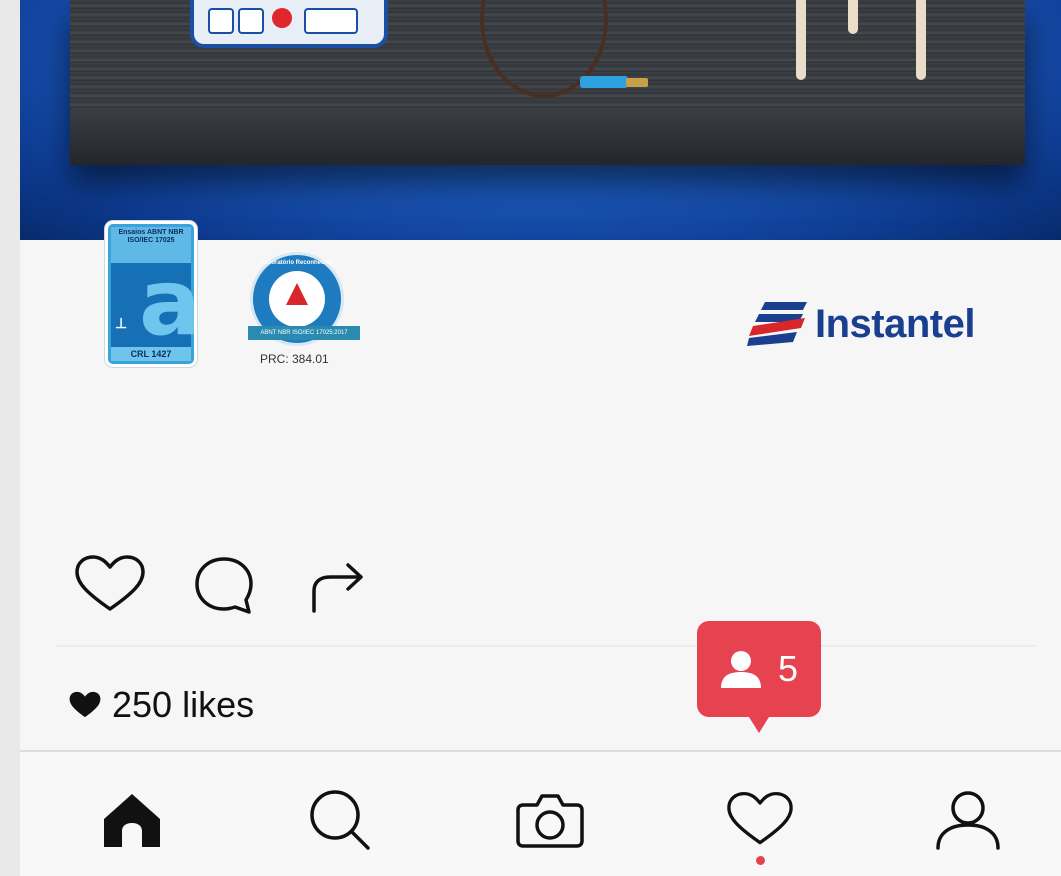 The height and width of the screenshot is (876, 1061). What do you see at coordinates (289, 24) in the screenshot?
I see `monitor-device` at bounding box center [289, 24].